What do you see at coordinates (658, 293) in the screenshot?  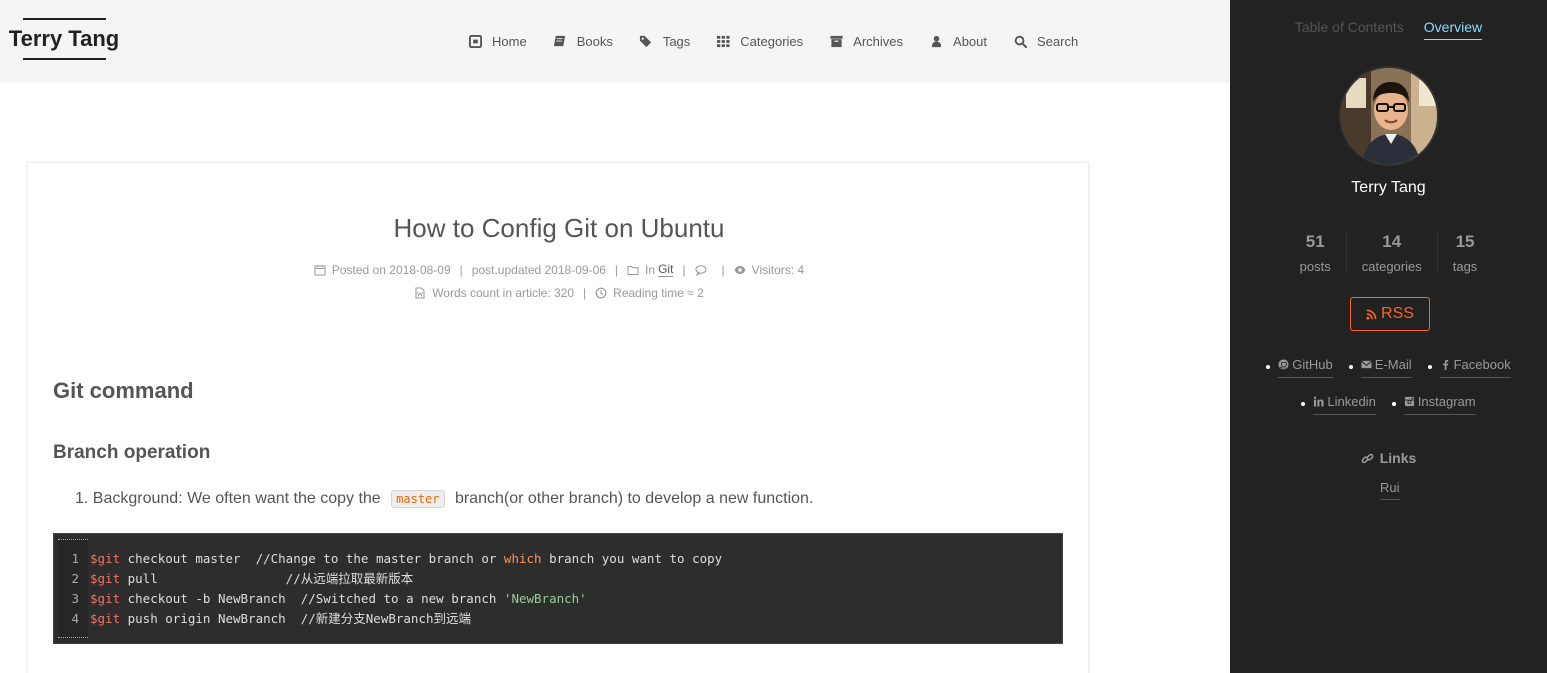 I see `reading-time-text: Reading time ≈ 2` at bounding box center [658, 293].